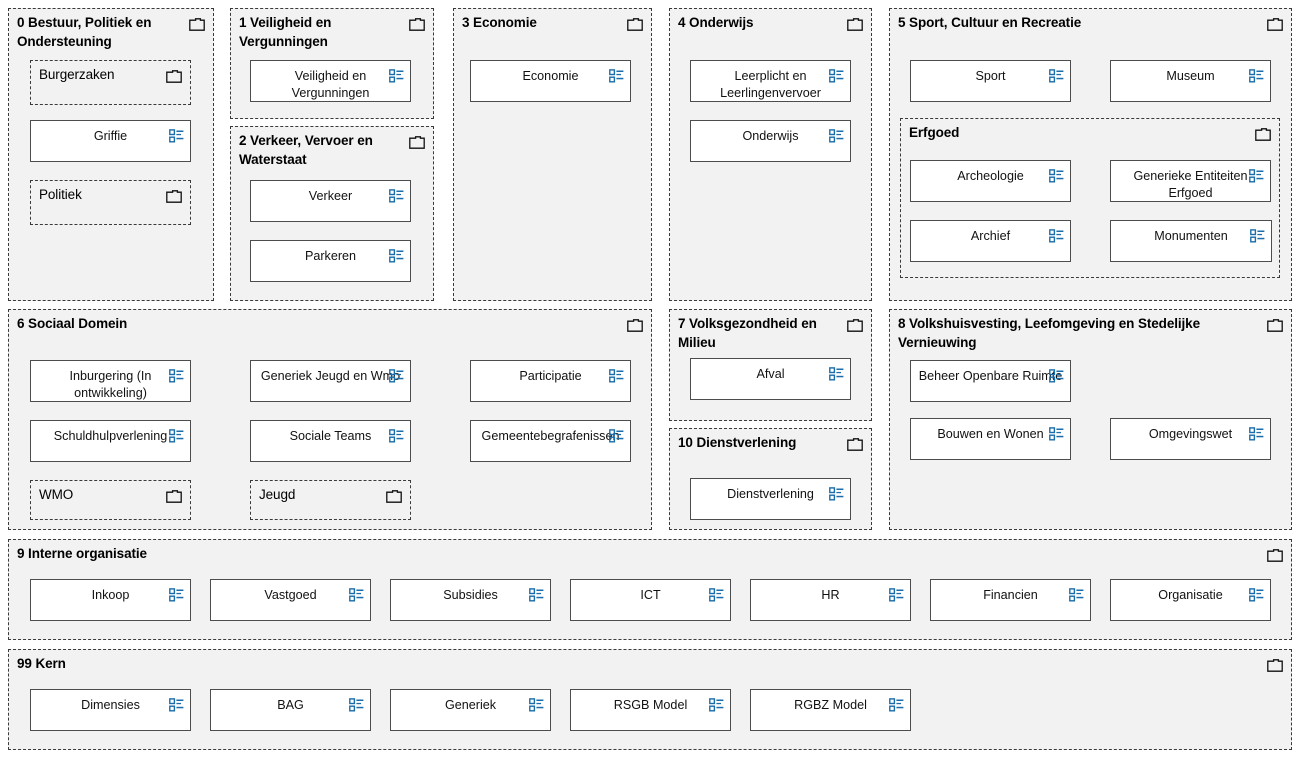 This screenshot has width=1301, height=761. I want to click on element-label: Generiek, so click(470, 705).